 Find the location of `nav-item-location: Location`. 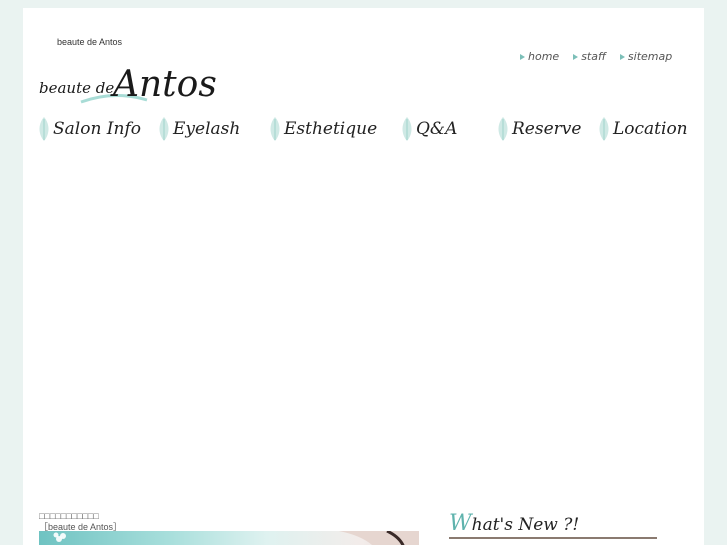

nav-item-location: Location is located at coordinates (642, 129).